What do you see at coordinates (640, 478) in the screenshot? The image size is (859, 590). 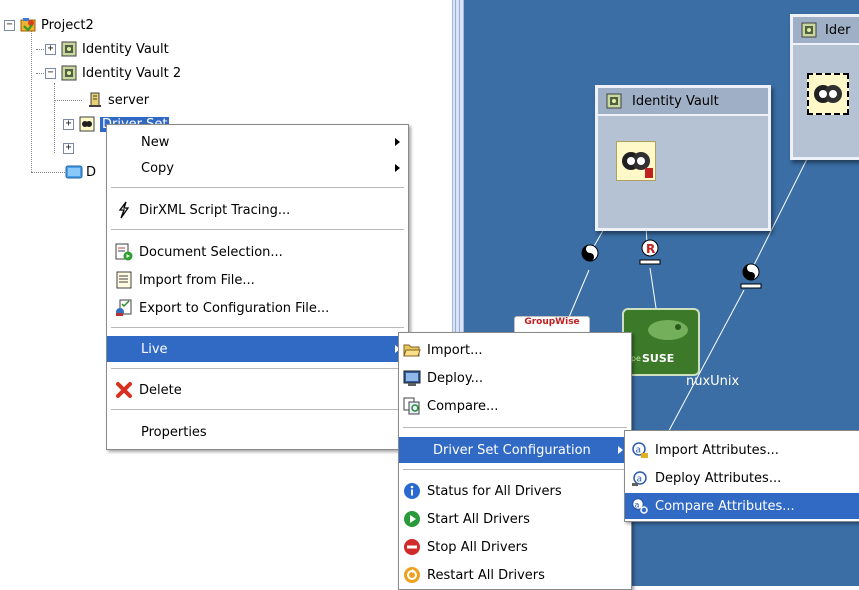 I see `deploy-attrs-icon: a` at bounding box center [640, 478].